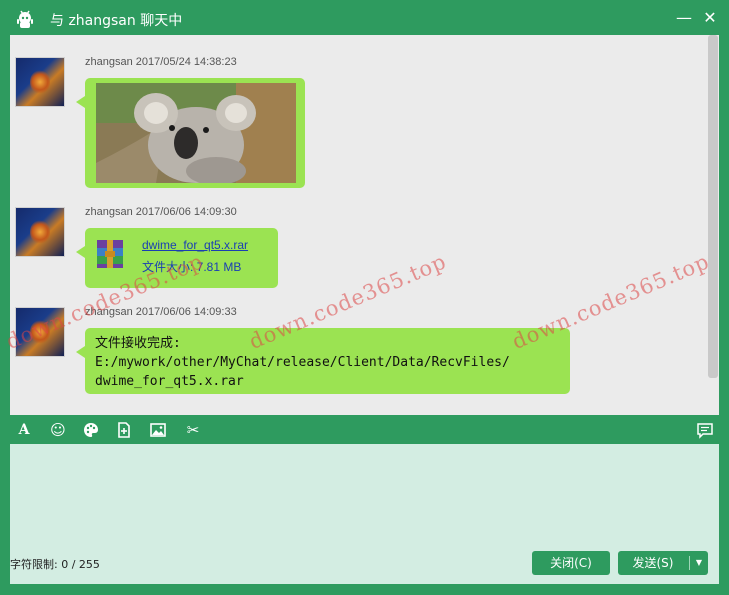 This screenshot has height=595, width=729. I want to click on image-icon, so click(158, 430).